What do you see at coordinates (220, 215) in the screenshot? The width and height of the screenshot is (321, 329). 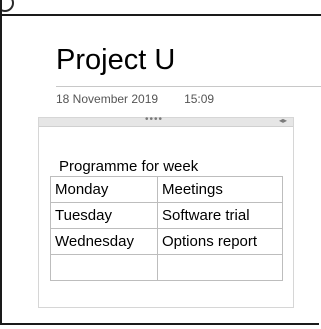 I see `table-cell-task: Software trial` at bounding box center [220, 215].